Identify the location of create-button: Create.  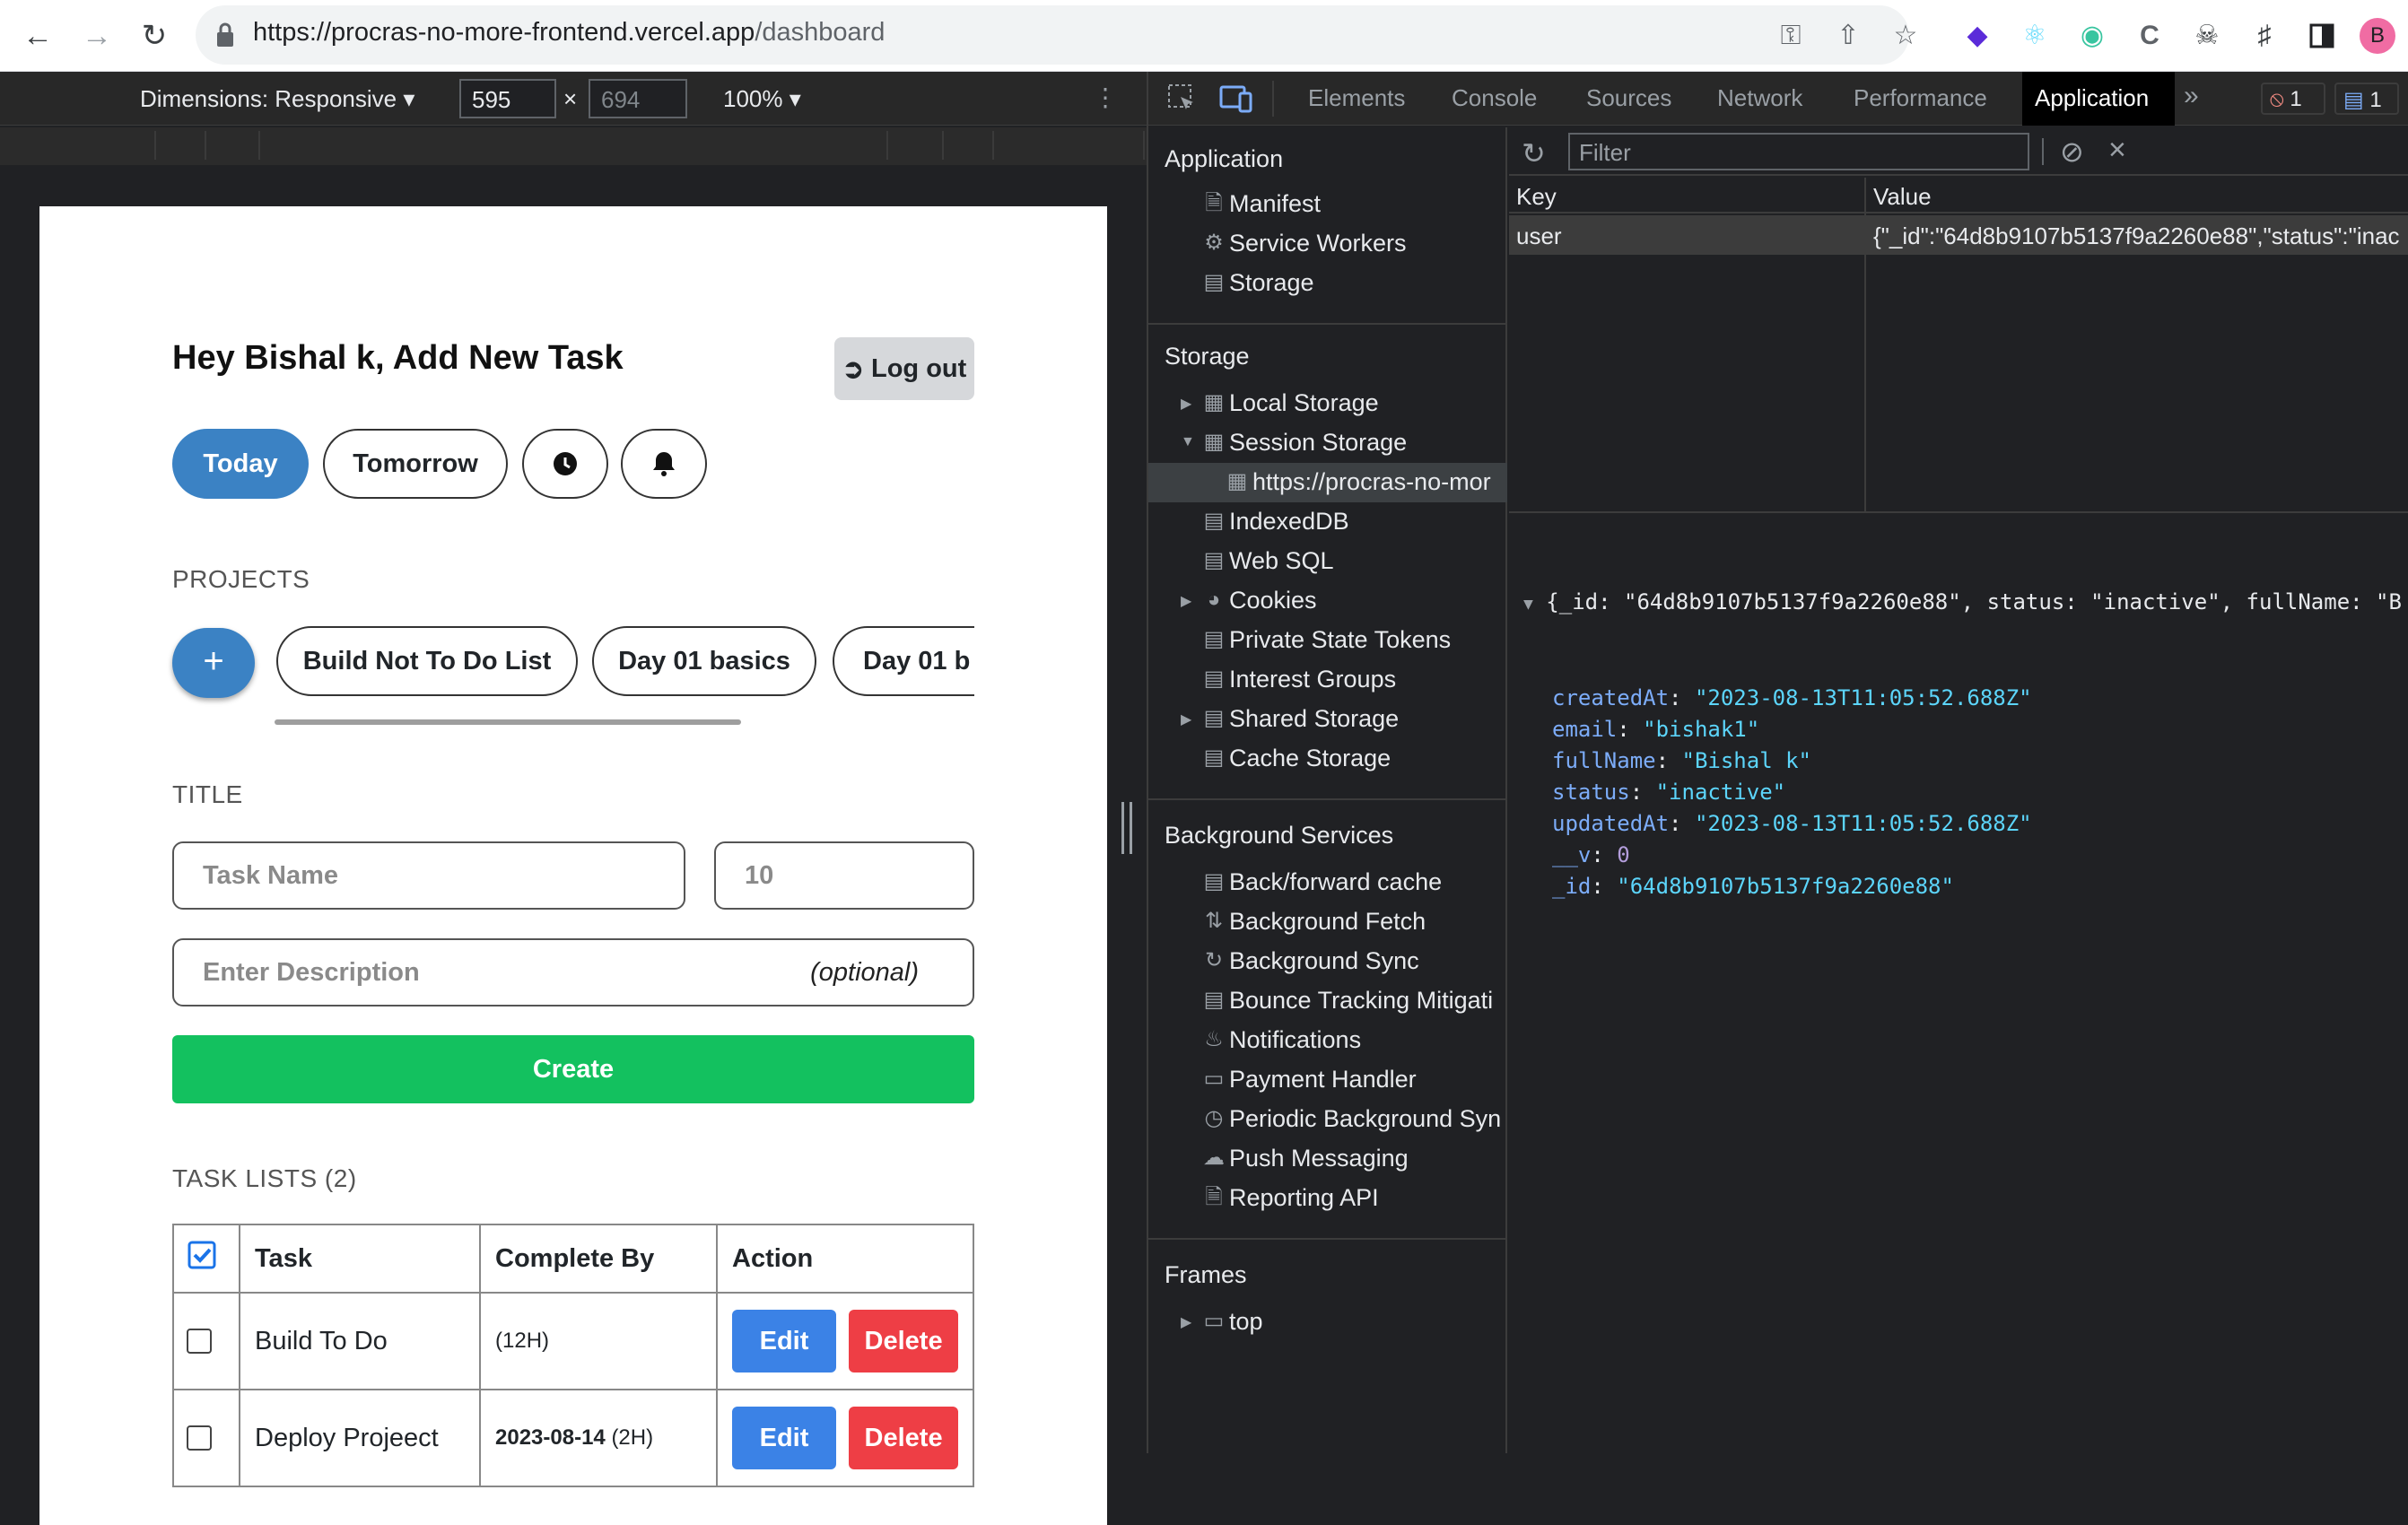
(573, 1069).